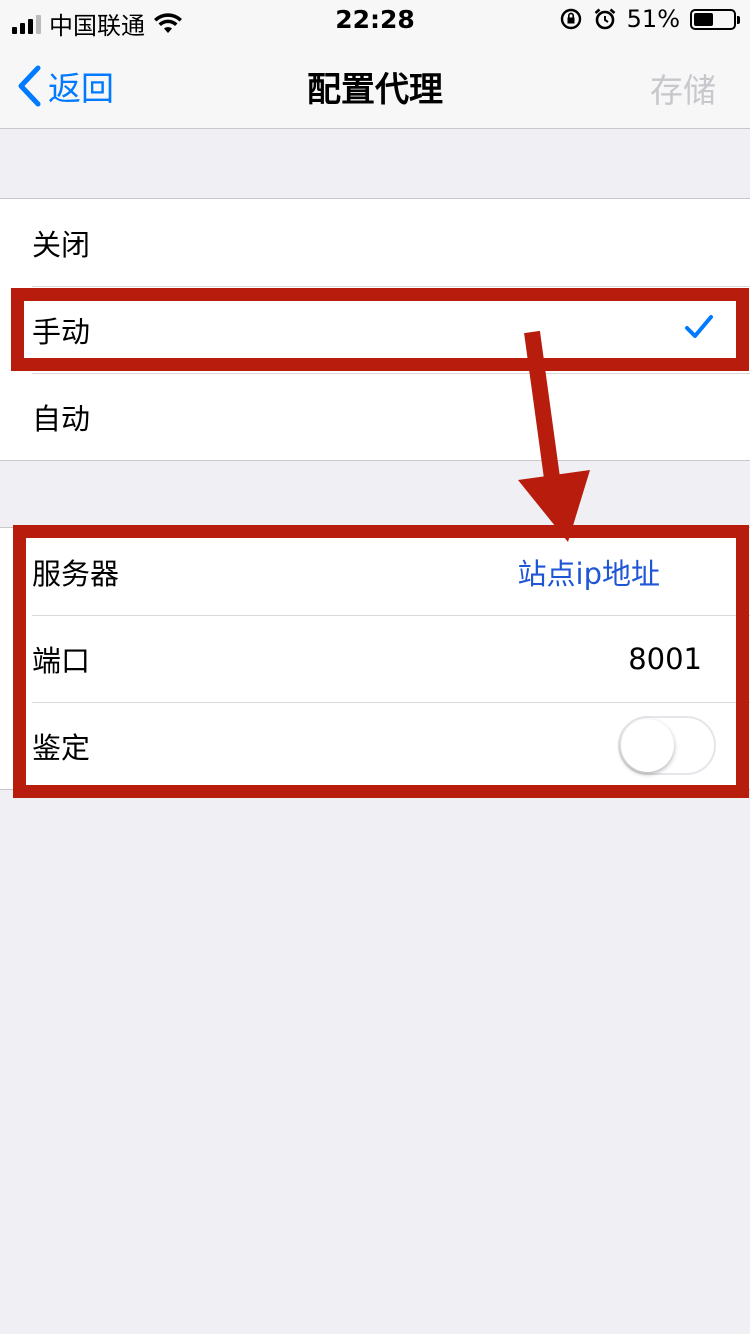 The image size is (750, 1334). What do you see at coordinates (570, 19) in the screenshot?
I see `rotation-lock-icon` at bounding box center [570, 19].